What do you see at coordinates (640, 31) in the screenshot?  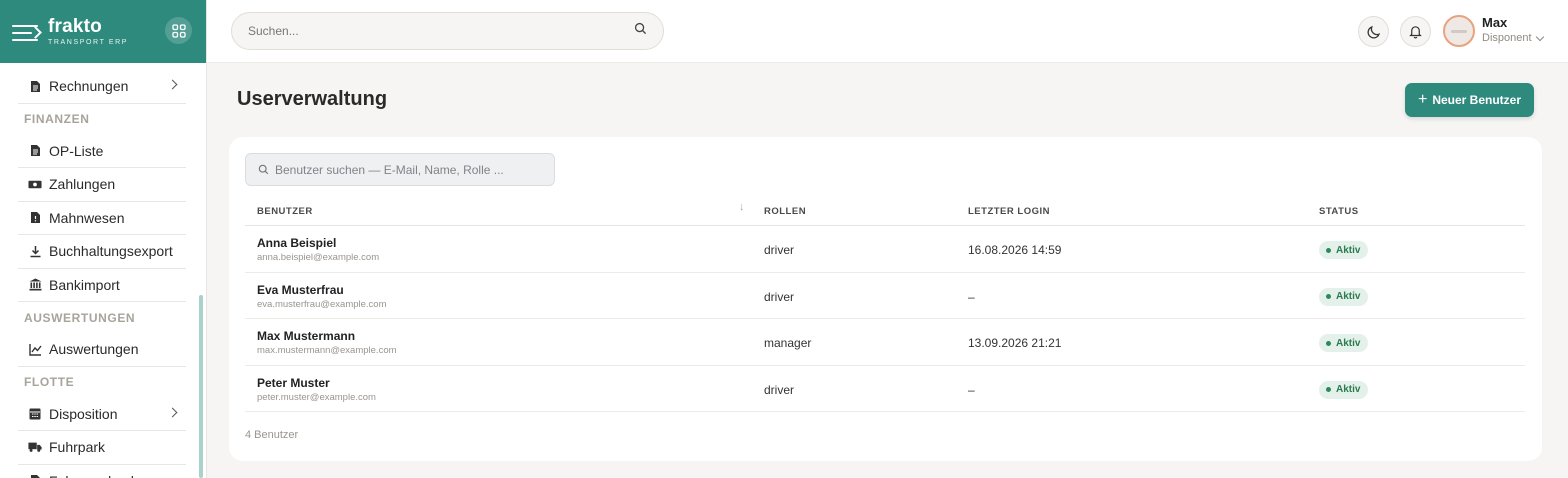 I see `search-icon` at bounding box center [640, 31].